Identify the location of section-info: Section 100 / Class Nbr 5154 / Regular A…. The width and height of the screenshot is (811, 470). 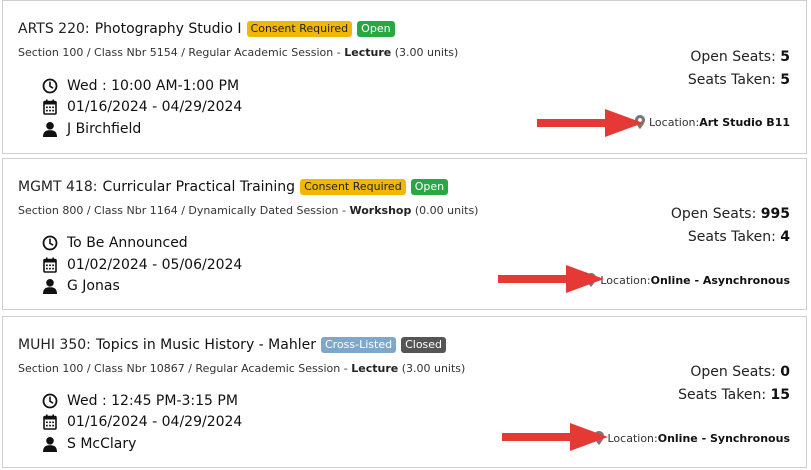
(238, 52).